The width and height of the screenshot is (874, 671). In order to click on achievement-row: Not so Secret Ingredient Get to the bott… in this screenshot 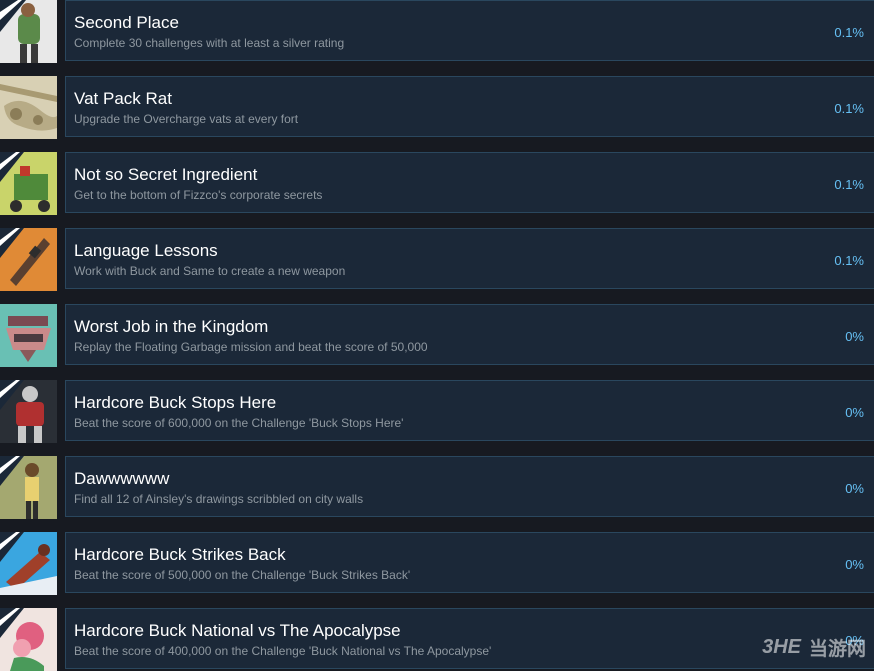, I will do `click(437, 183)`.